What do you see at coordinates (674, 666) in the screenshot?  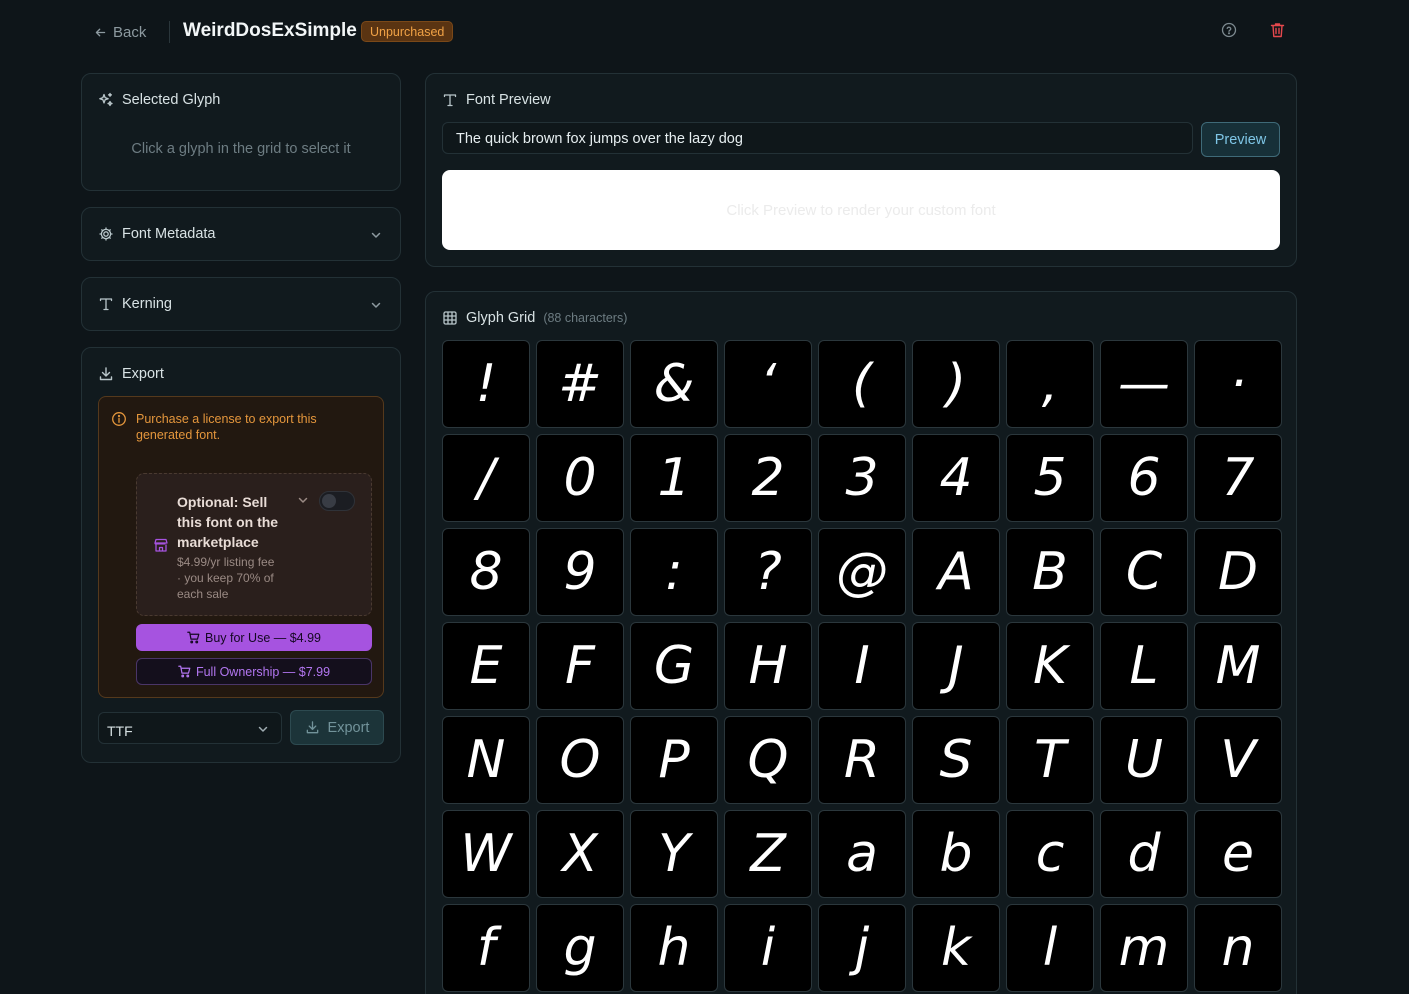 I see `glyph-tile: G` at bounding box center [674, 666].